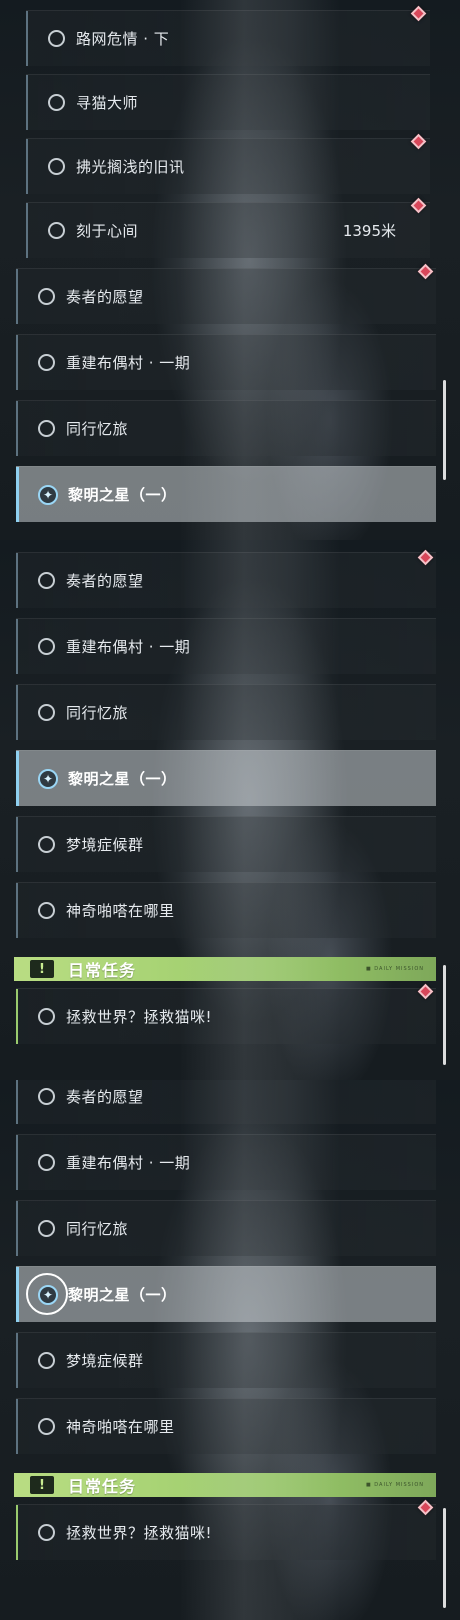 The height and width of the screenshot is (1620, 460). Describe the element at coordinates (228, 38) in the screenshot. I see `quest-item: 路网危情 · 下` at that location.